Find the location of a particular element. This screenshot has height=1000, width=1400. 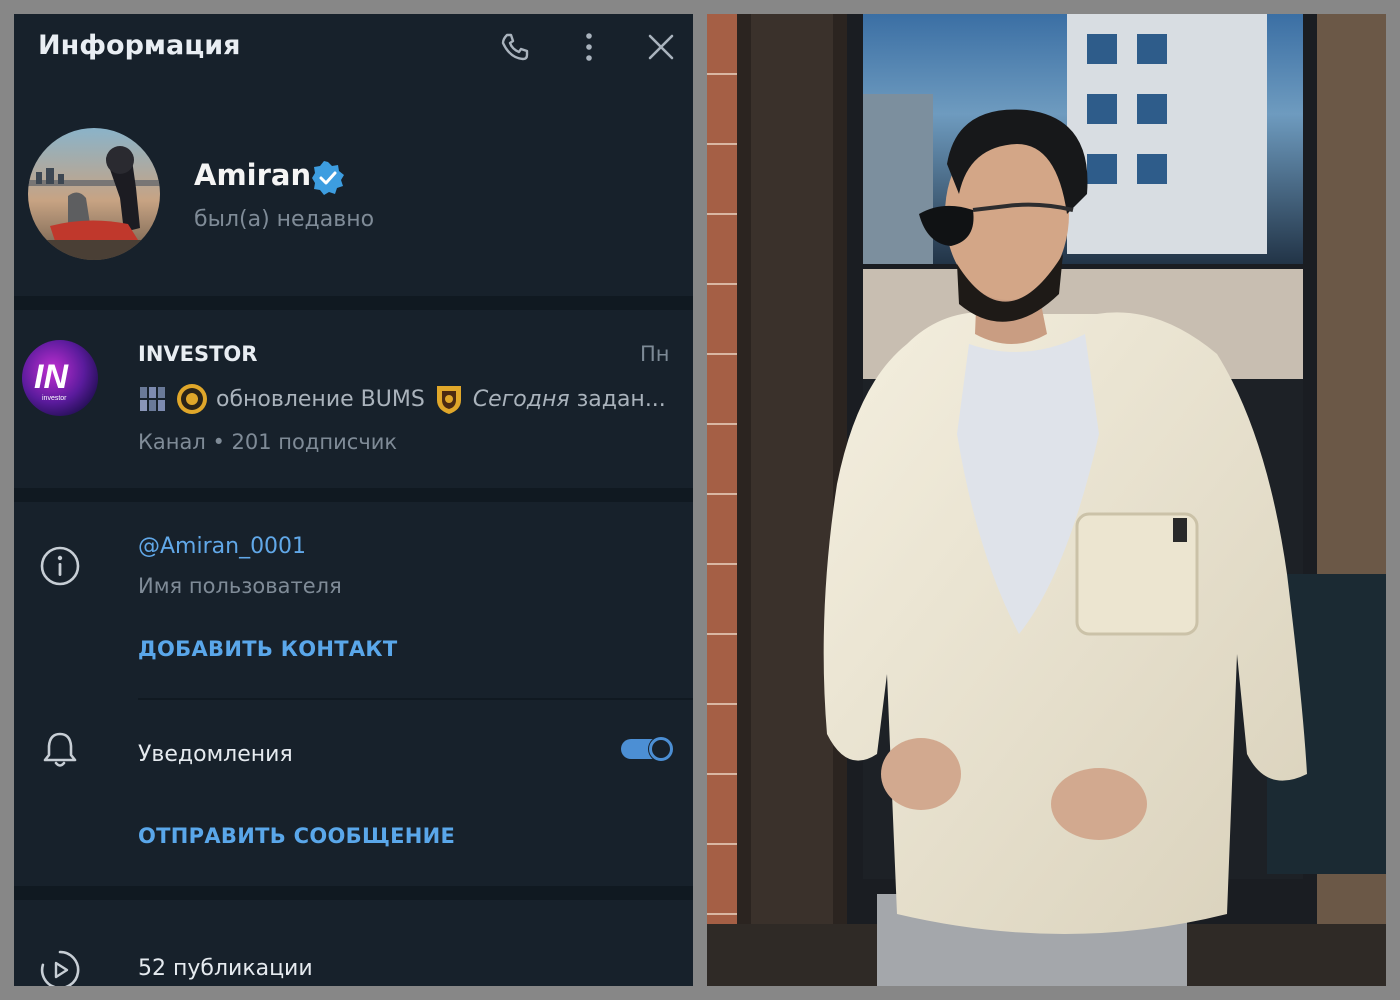

phone-icon is located at coordinates (515, 47).